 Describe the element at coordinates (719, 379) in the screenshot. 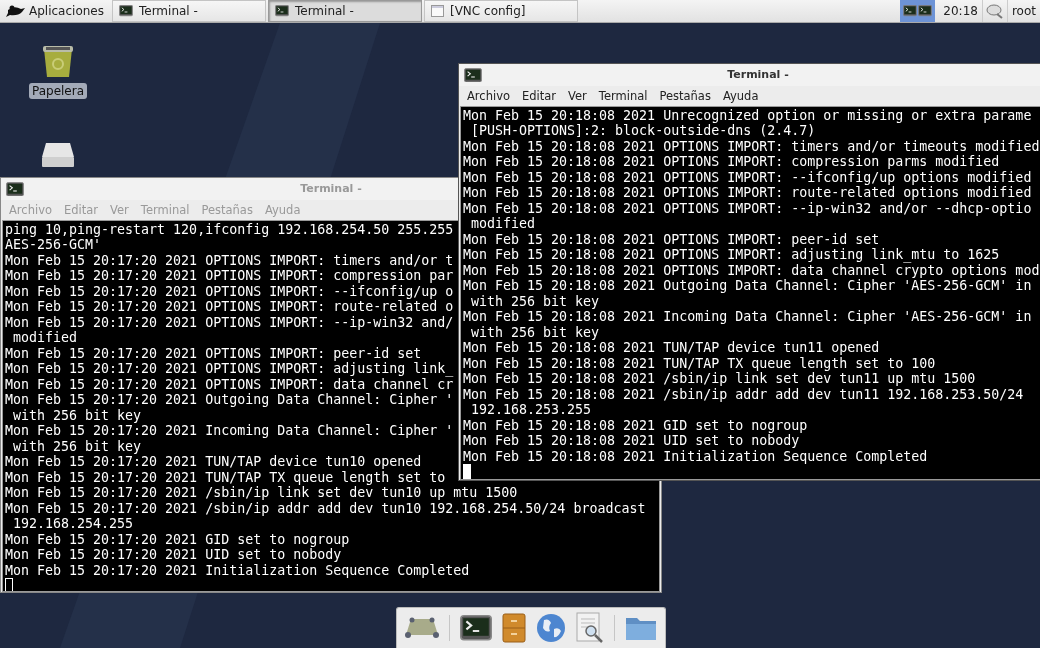

I see `terminal-line: Mon Feb 15 20:18:08 2021 /sbin/ip link set dev tun11 up mtu 1500` at that location.